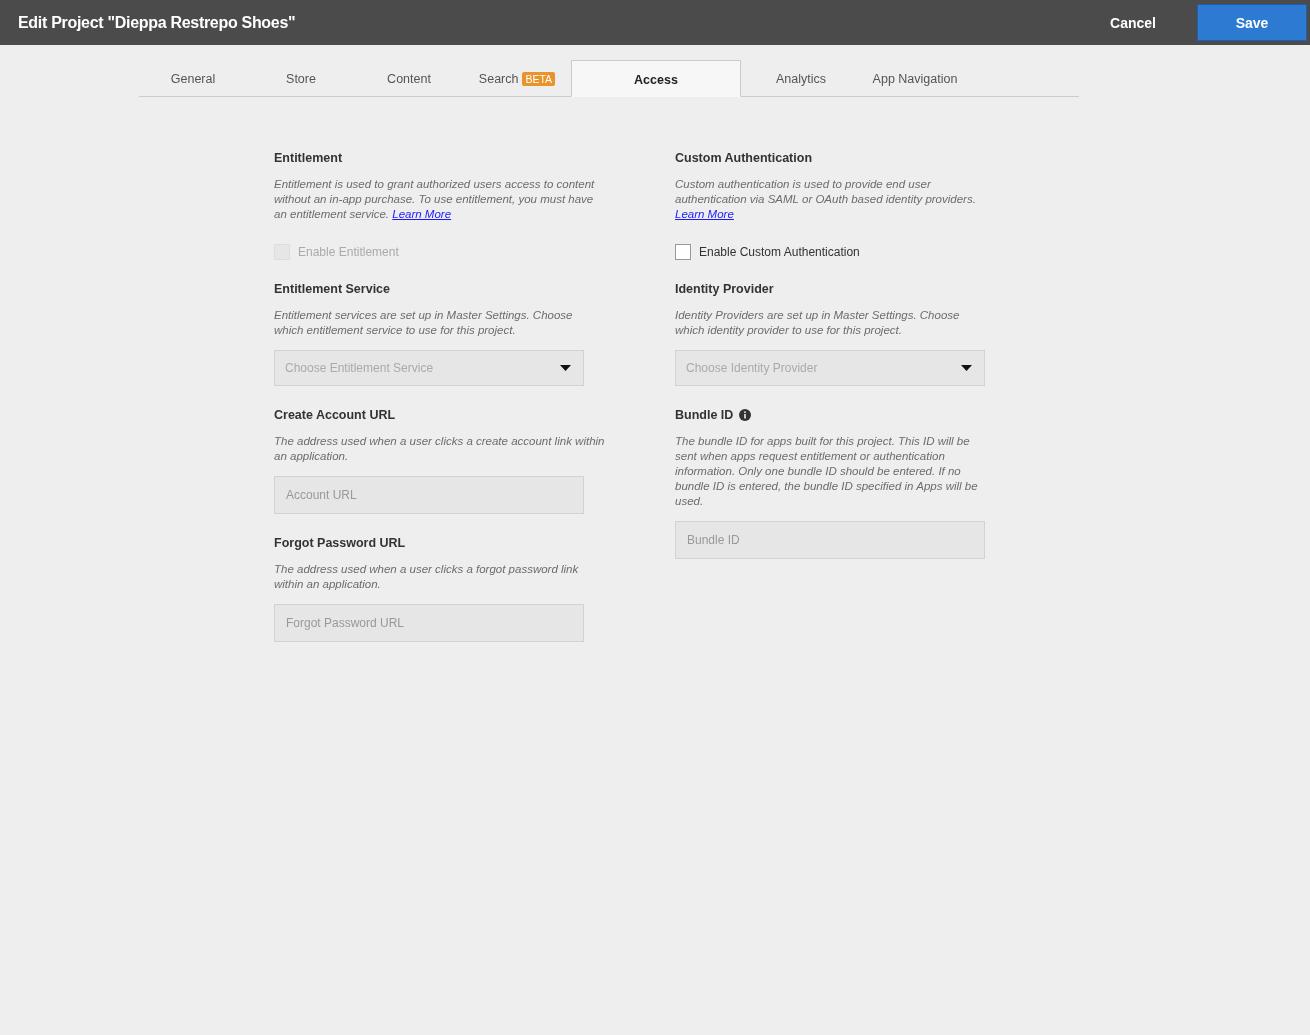 The image size is (1310, 1035). I want to click on input-field: Forgot Password URL, so click(429, 623).